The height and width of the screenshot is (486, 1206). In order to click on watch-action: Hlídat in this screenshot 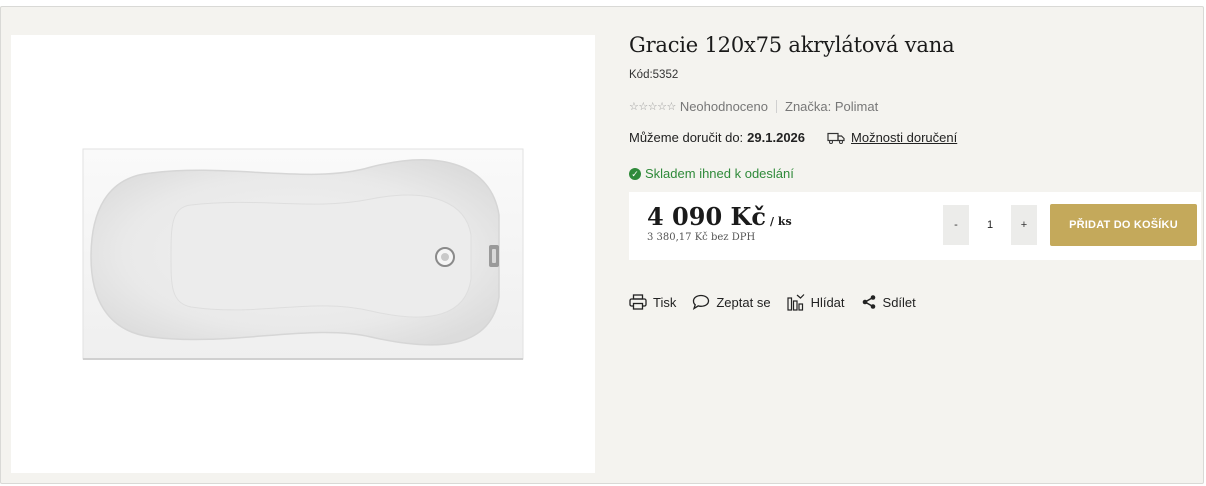, I will do `click(815, 302)`.